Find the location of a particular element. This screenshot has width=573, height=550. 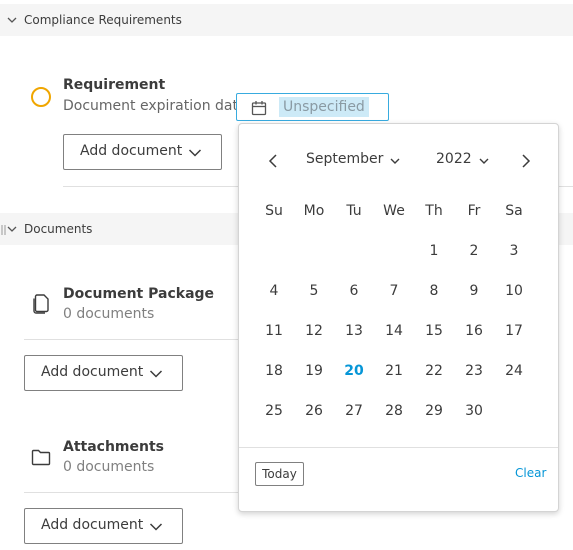

calendar-day: 6 is located at coordinates (354, 291).